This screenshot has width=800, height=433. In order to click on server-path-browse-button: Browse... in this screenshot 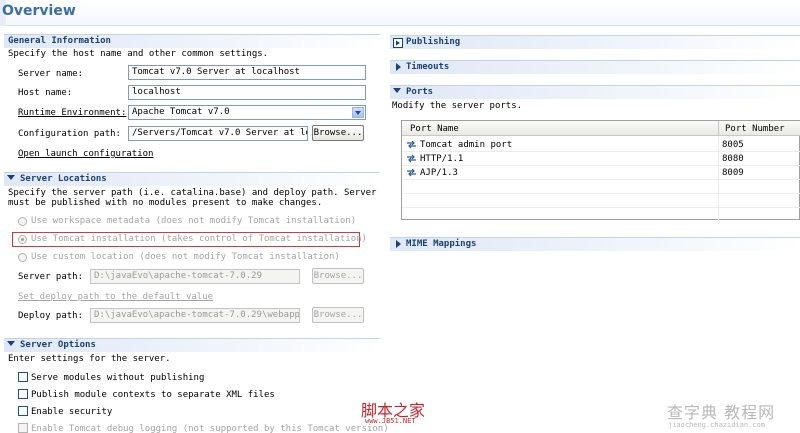, I will do `click(338, 276)`.